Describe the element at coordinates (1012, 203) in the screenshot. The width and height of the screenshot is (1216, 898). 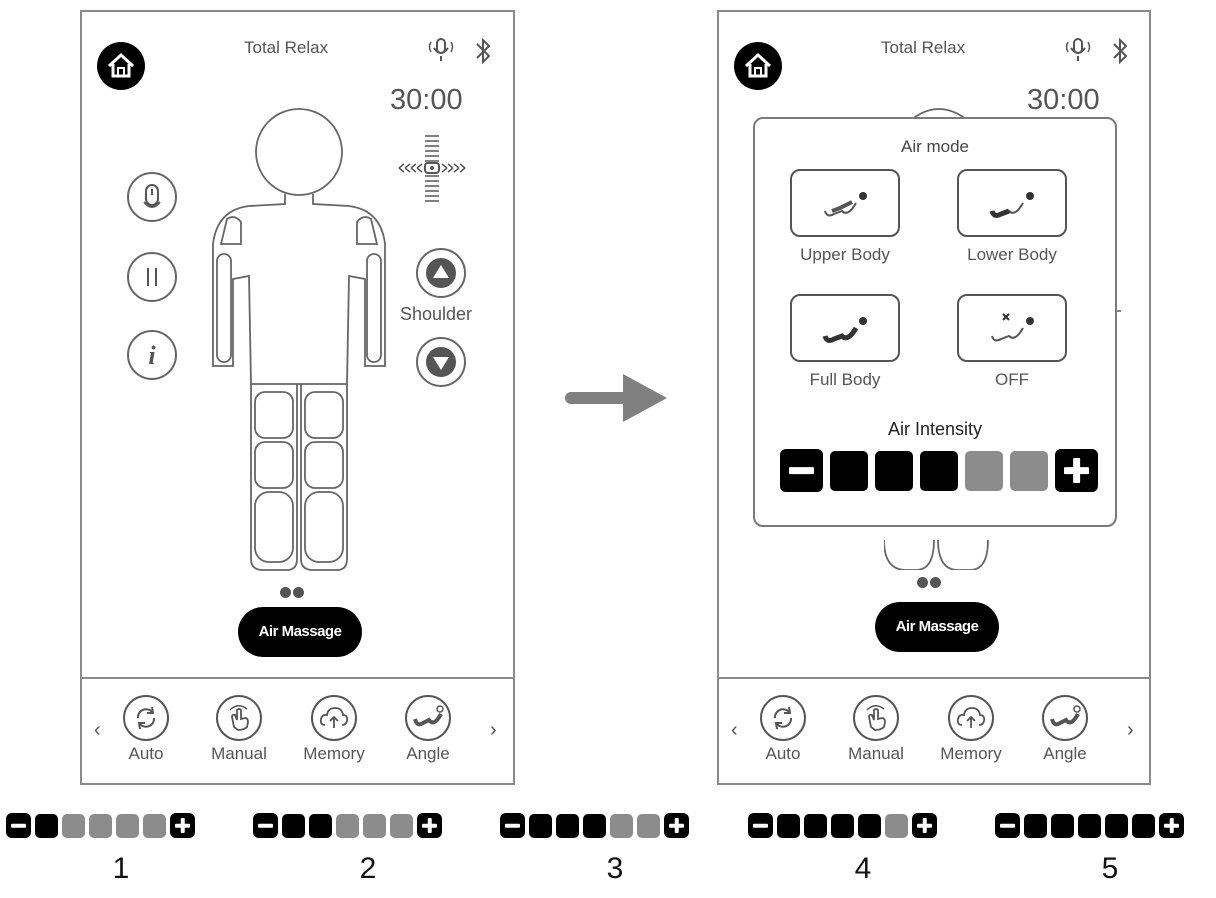
I see `lower-body-icon` at that location.